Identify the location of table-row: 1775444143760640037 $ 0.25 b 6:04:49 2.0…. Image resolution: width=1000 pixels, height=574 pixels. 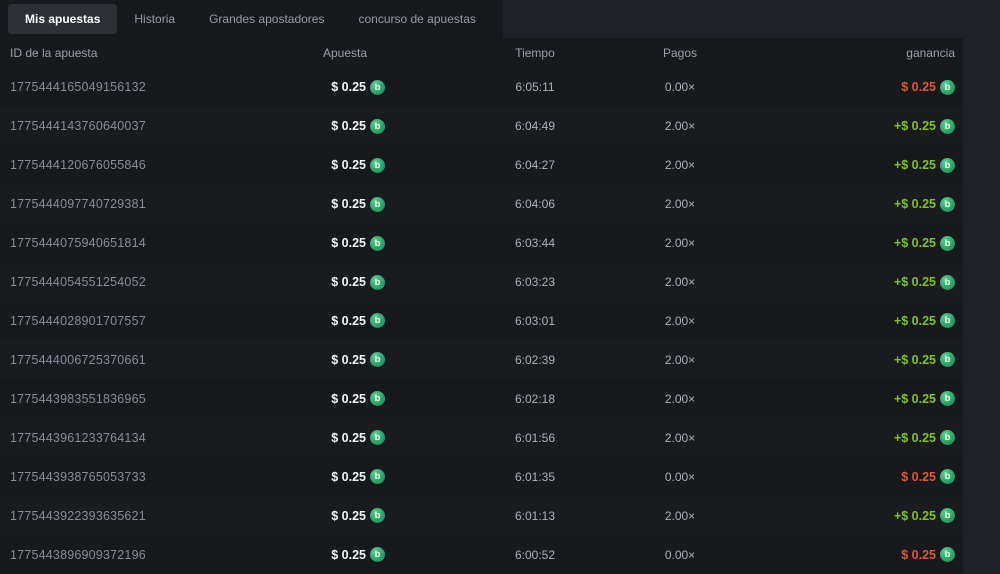
(481, 126).